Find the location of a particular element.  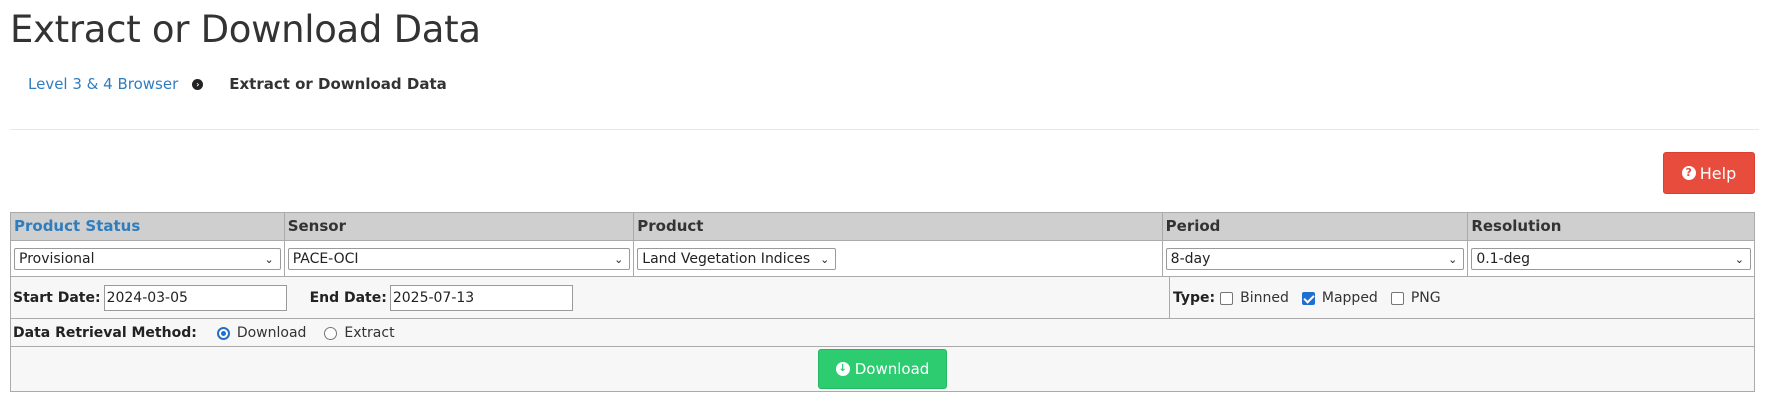

start-date-input is located at coordinates (195, 297).